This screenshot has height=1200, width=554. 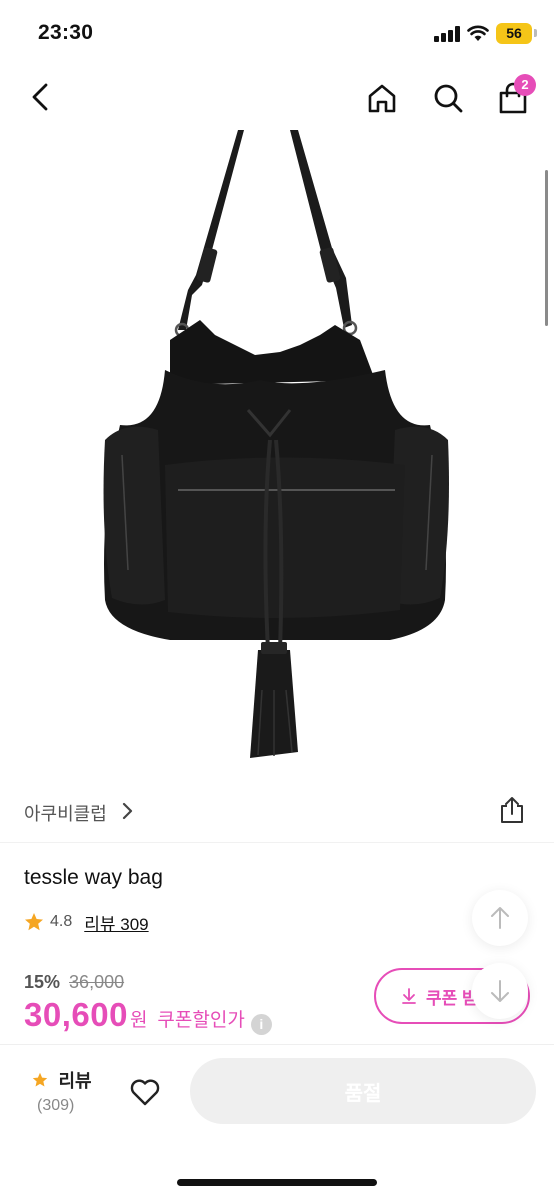 I want to click on chevron-left-icon, so click(x=40, y=97).